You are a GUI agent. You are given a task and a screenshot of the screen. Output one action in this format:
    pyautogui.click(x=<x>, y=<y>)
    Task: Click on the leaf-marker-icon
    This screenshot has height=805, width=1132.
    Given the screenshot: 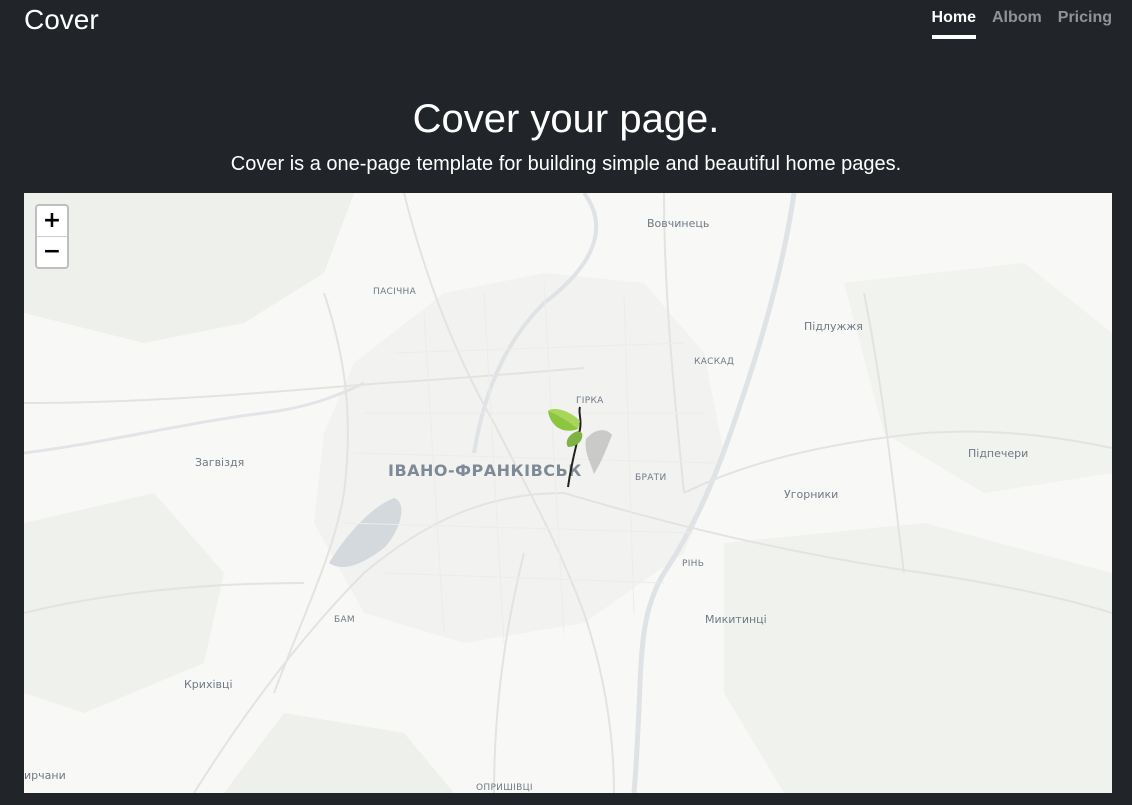 What is the action you would take?
    pyautogui.click(x=584, y=449)
    